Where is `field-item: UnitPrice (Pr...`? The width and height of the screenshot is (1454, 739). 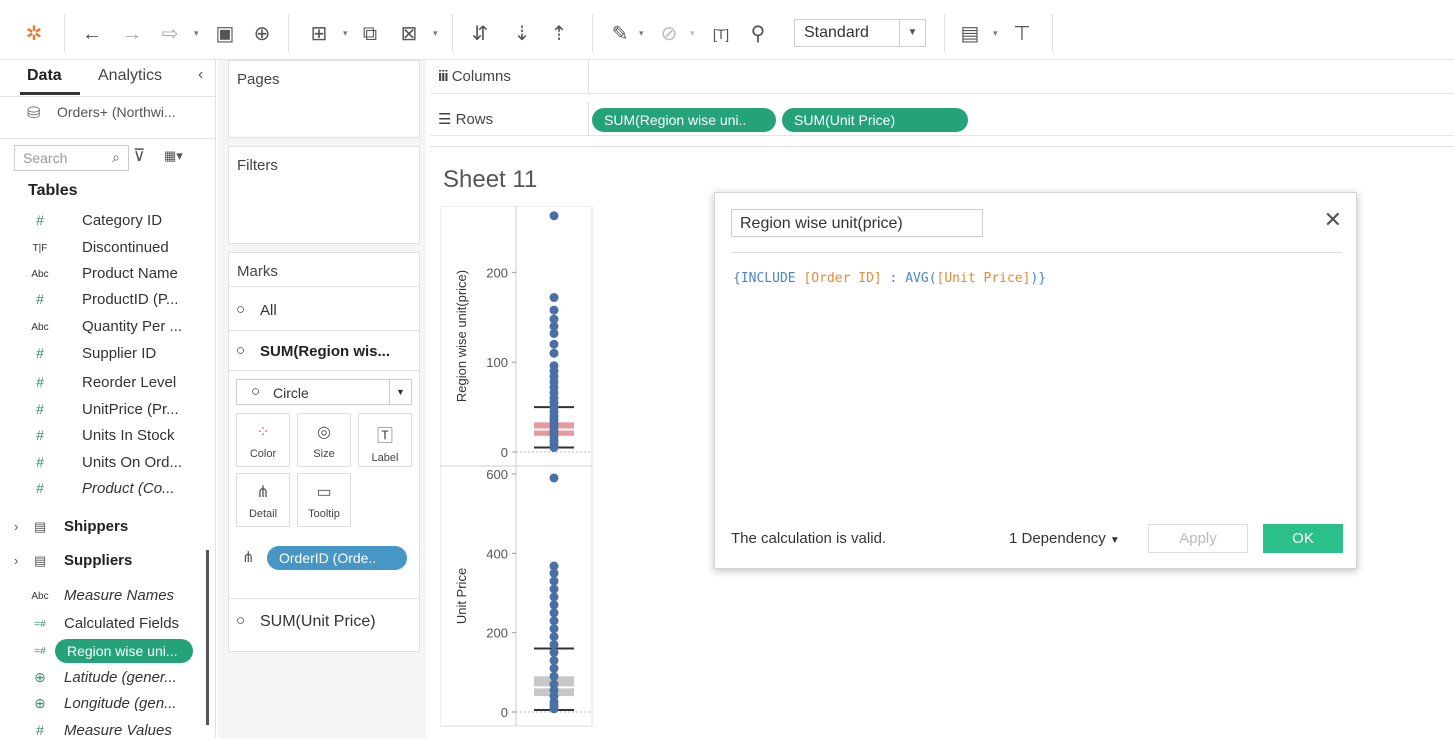 field-item: UnitPrice (Pr... is located at coordinates (130, 409).